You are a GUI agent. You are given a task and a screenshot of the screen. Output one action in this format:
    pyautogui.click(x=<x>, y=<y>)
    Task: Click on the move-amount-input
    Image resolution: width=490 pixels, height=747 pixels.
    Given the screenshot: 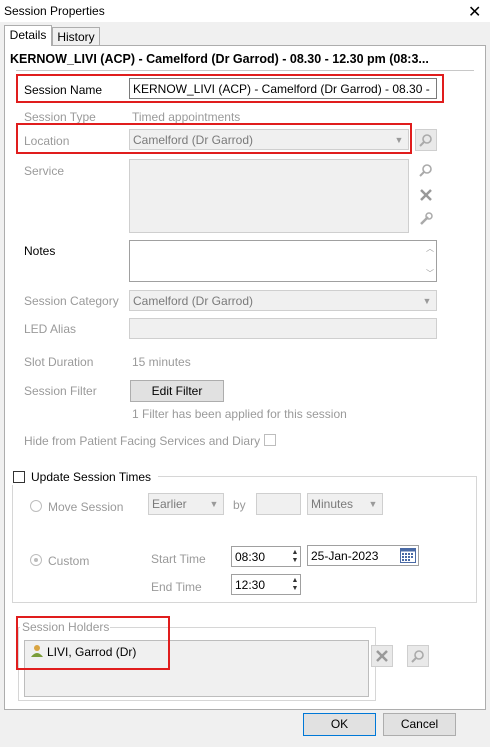 What is the action you would take?
    pyautogui.click(x=278, y=504)
    